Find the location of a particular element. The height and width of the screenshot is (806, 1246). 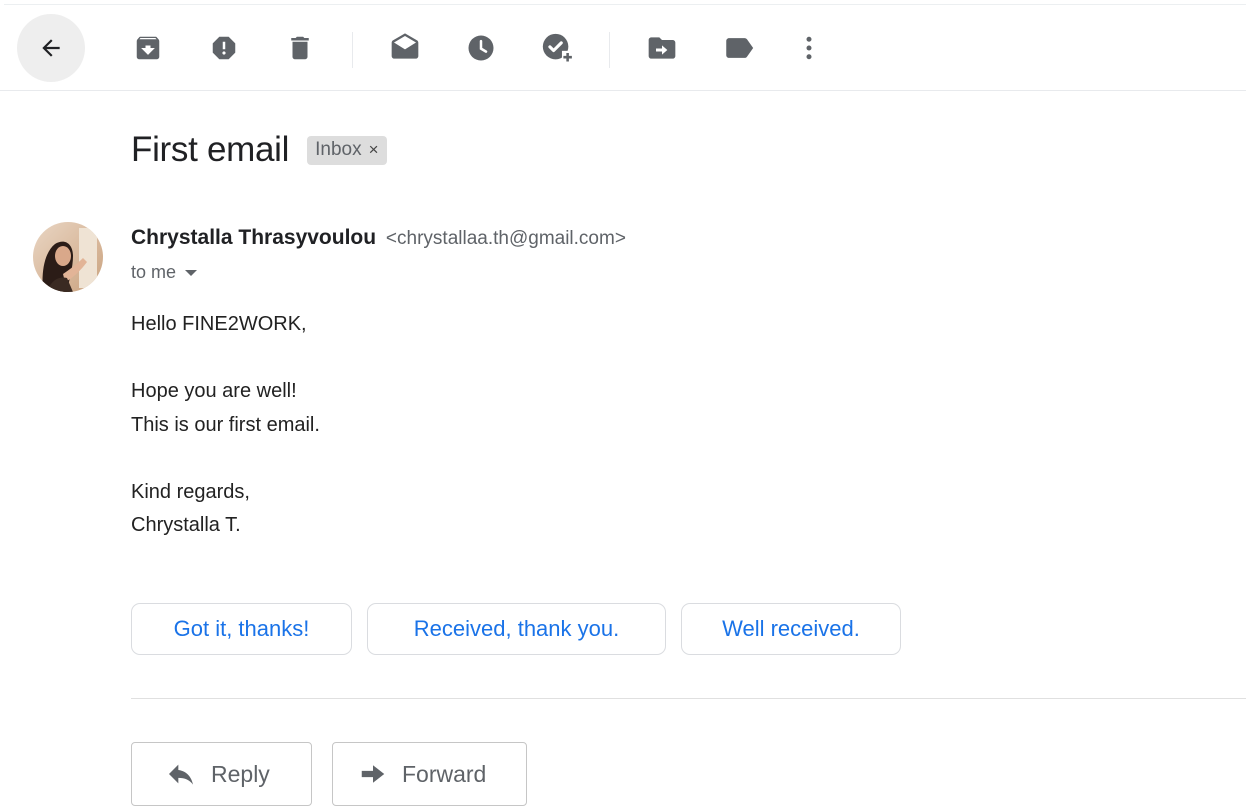

reply-label: Reply is located at coordinates (240, 773).